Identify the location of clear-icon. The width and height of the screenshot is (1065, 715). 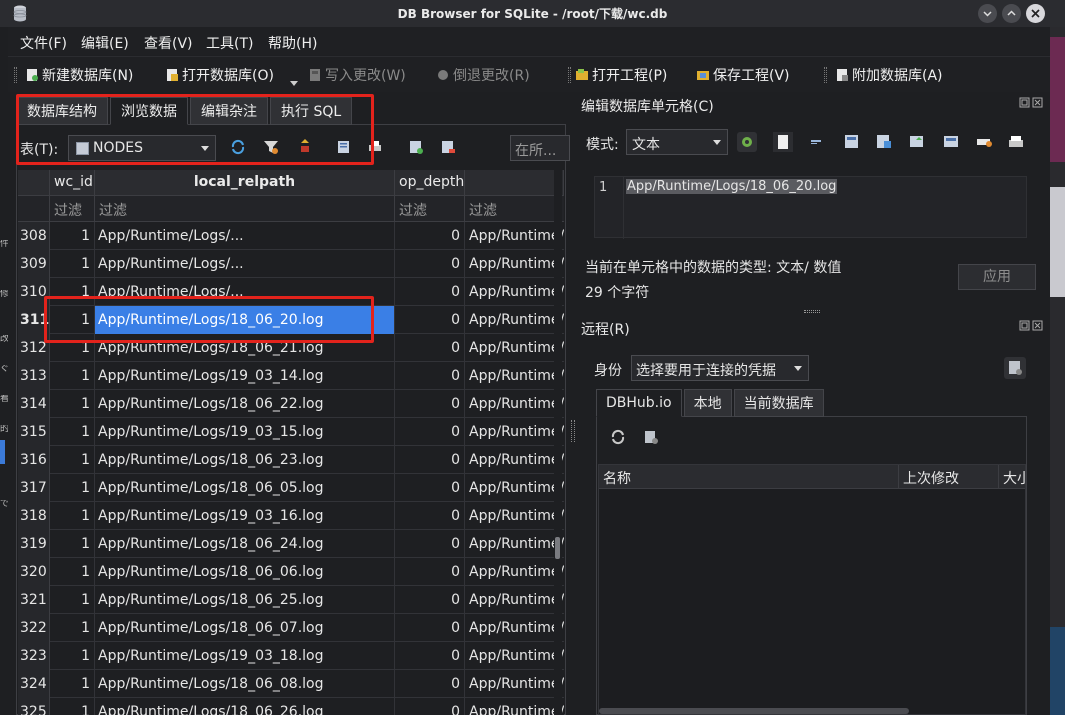
(984, 142).